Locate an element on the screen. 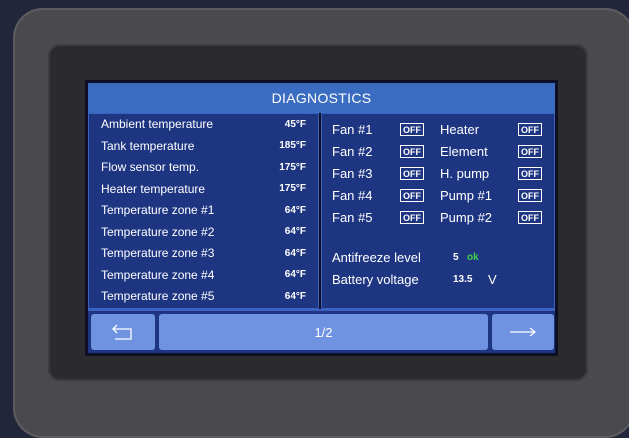 The width and height of the screenshot is (629, 438). sensor-row-zone-5: Temperature zone #5 64°F is located at coordinates (203, 296).